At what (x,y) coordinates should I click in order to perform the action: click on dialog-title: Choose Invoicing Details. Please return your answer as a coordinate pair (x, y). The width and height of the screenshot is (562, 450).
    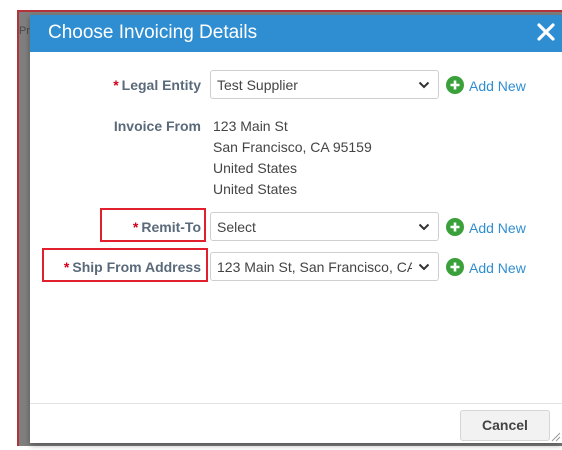
    Looking at the image, I should click on (153, 32).